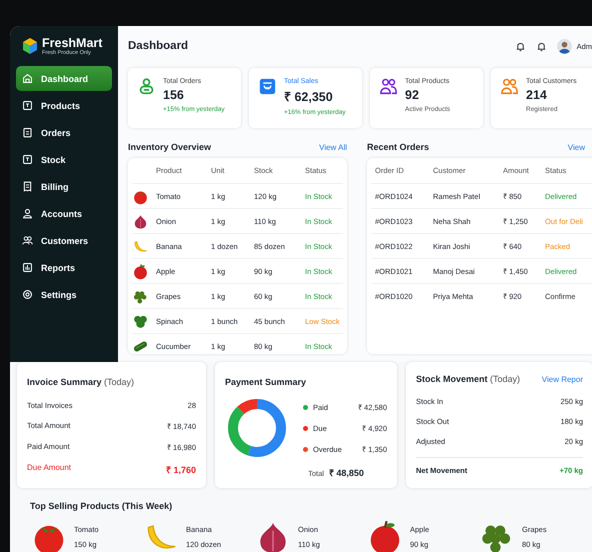 The width and height of the screenshot is (592, 552). Describe the element at coordinates (537, 95) in the screenshot. I see `stat-value: 214` at that location.